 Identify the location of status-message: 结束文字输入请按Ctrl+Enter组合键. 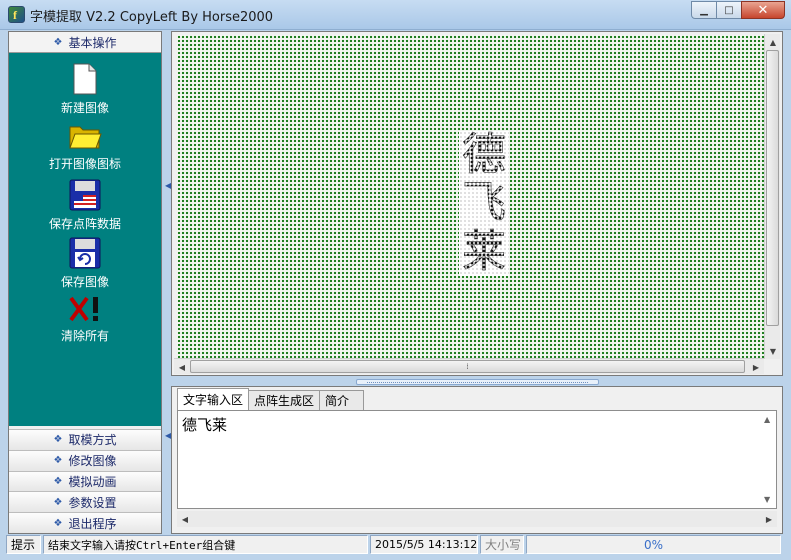
(205, 544).